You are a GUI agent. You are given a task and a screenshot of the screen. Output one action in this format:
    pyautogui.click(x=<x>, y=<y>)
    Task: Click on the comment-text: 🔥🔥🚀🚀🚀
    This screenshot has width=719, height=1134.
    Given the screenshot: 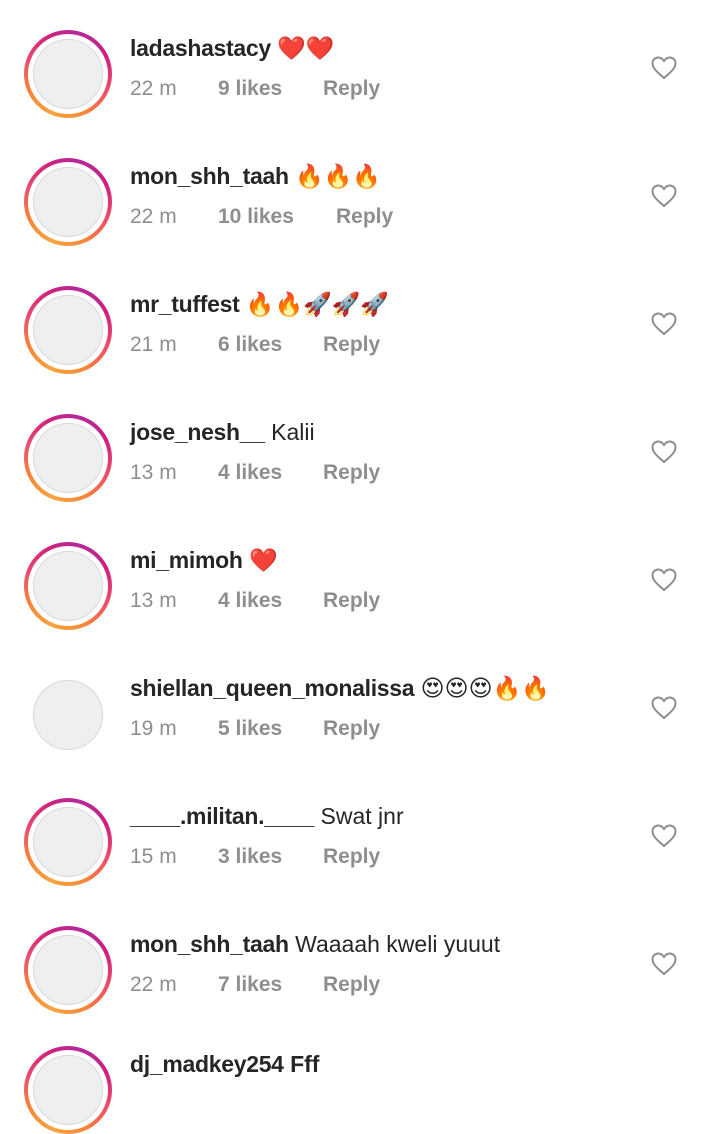 What is the action you would take?
    pyautogui.click(x=317, y=304)
    